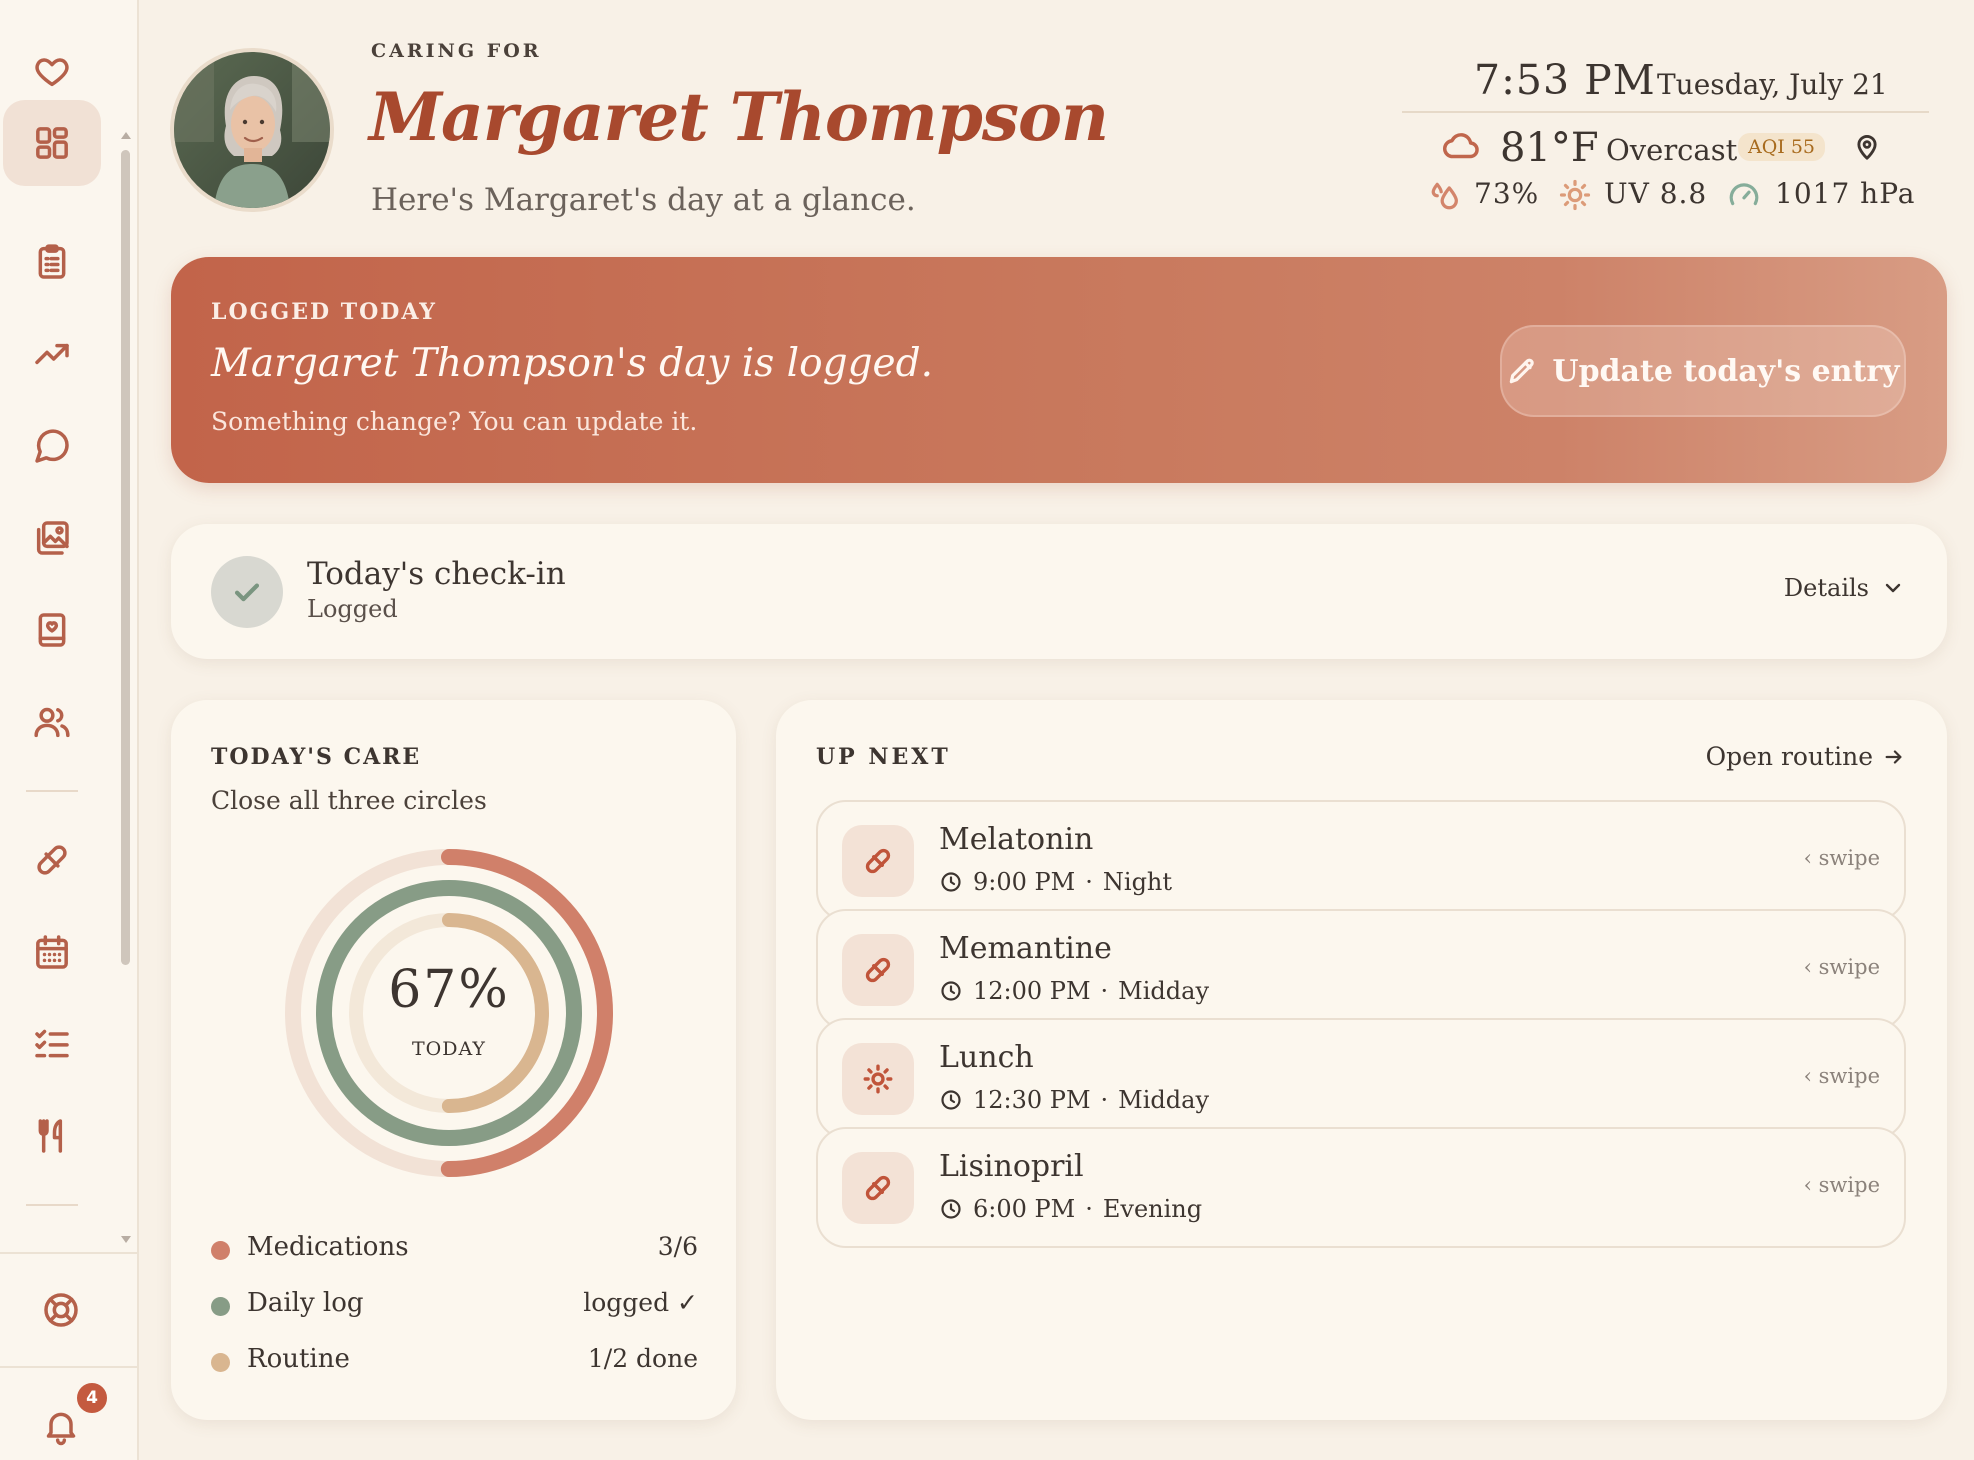 The image size is (1974, 1460). What do you see at coordinates (642, 1358) in the screenshot?
I see `legend-value: 1/2 done` at bounding box center [642, 1358].